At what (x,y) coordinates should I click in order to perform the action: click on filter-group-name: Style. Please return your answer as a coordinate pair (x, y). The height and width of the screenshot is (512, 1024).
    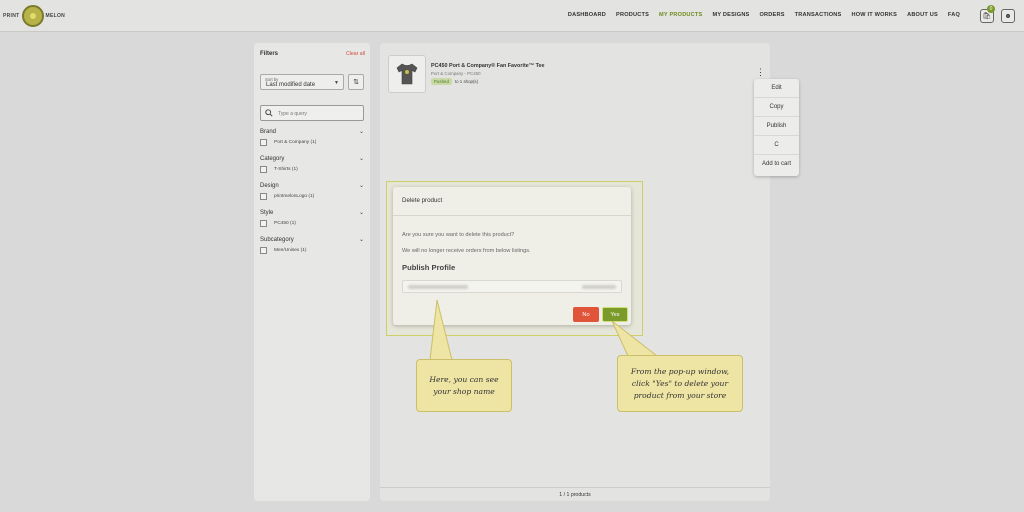
    Looking at the image, I should click on (267, 212).